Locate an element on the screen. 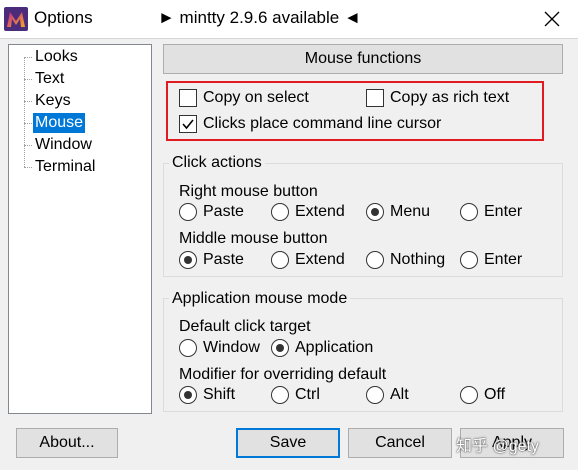  title-bar: Options ► mintty 2.9.6 available ◄ is located at coordinates (289, 19).